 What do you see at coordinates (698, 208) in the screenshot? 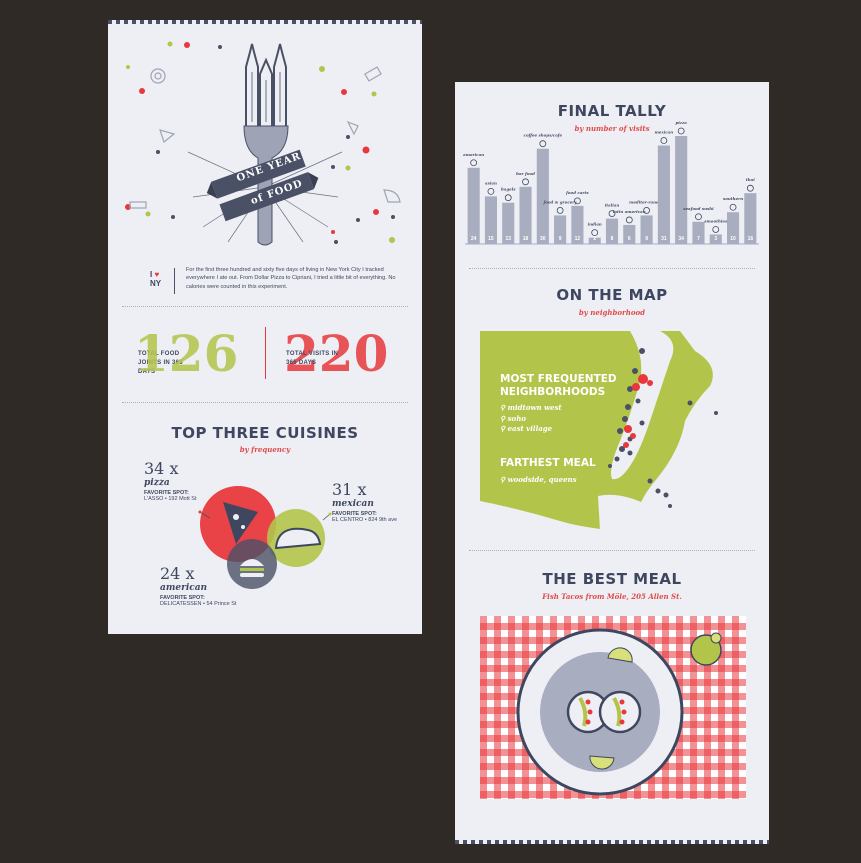
I see `tally-category-label: seafood sushi` at bounding box center [698, 208].